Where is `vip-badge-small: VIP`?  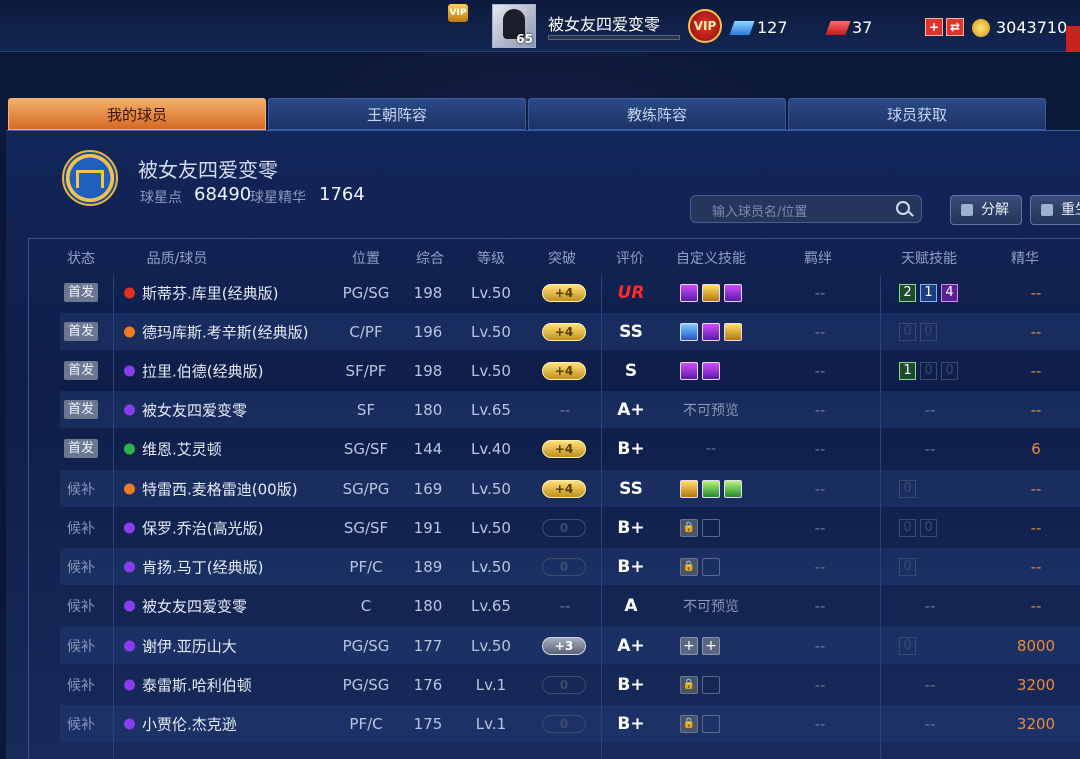 vip-badge-small: VIP is located at coordinates (458, 13).